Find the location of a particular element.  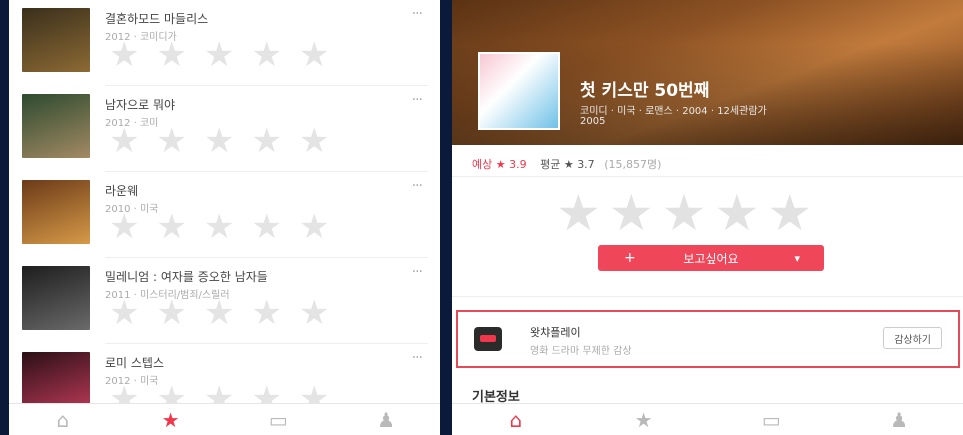

list-item: 남자으로 뭐야 2012 · 코미 ··· ★ ★ ★ ★ ★ is located at coordinates (224, 129).